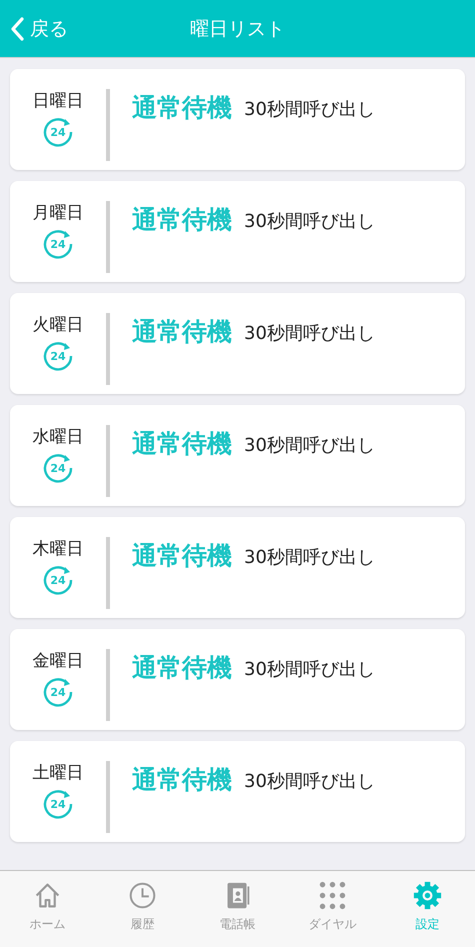 The image size is (475, 947). What do you see at coordinates (17, 28) in the screenshot?
I see `back-icon` at bounding box center [17, 28].